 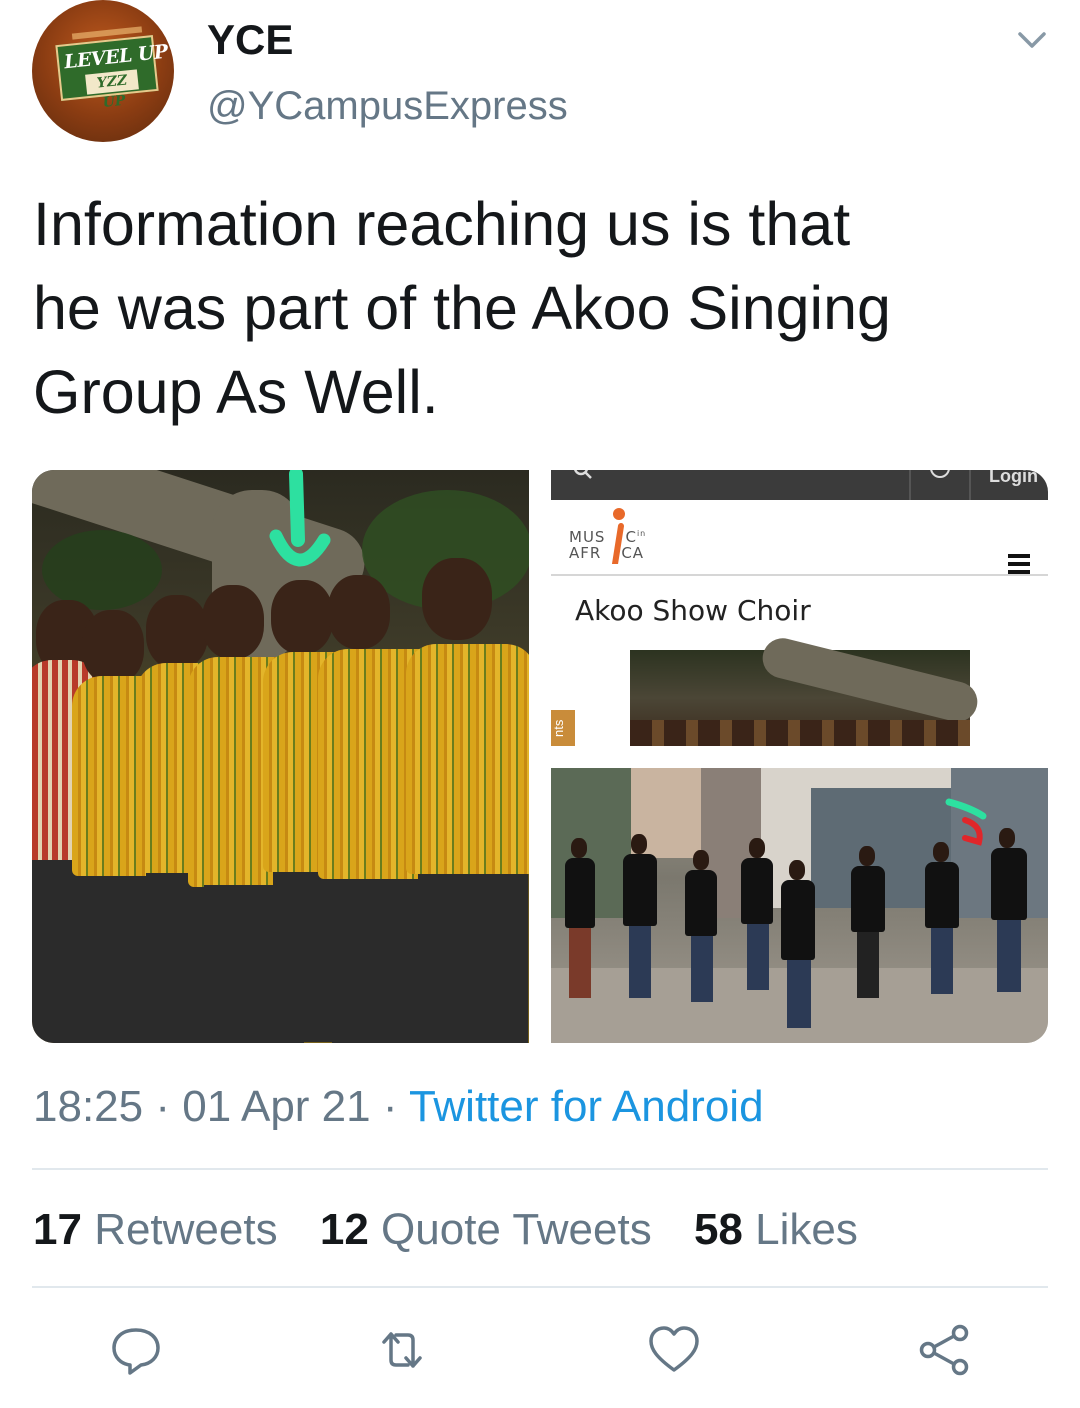 I want to click on user-handle: @YCampusExpress, so click(x=387, y=106).